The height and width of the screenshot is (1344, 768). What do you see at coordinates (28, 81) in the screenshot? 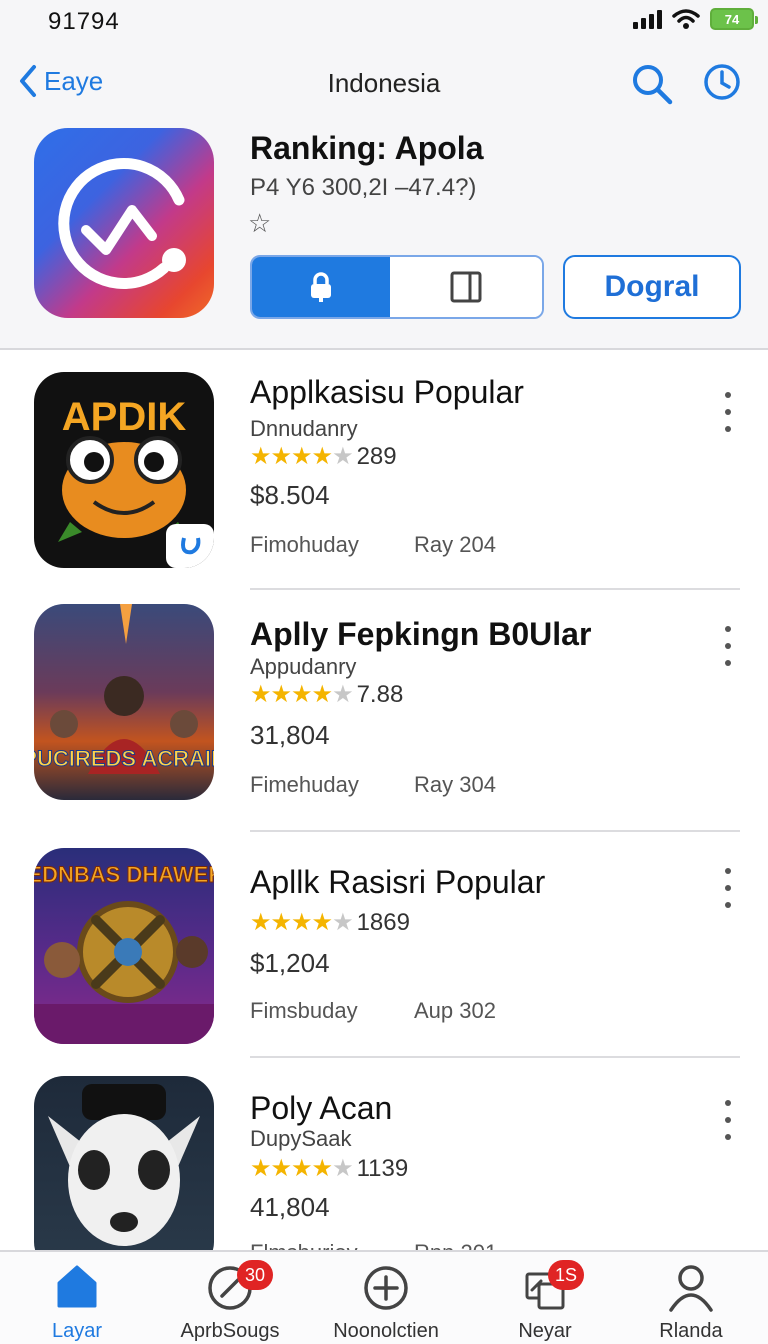
I see `chevron-left-icon` at bounding box center [28, 81].